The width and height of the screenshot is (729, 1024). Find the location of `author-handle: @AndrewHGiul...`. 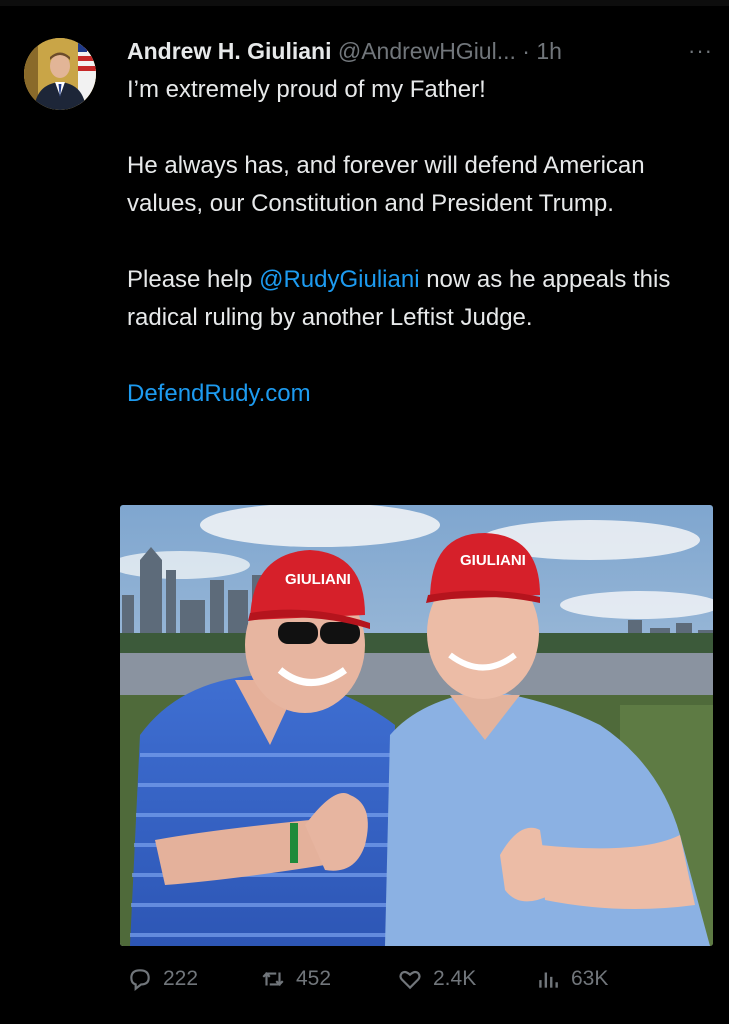

author-handle: @AndrewHGiul... is located at coordinates (427, 51).